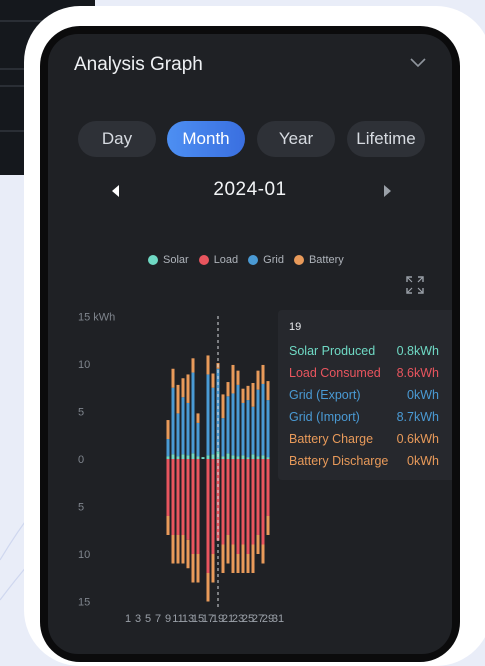 Image resolution: width=485 pixels, height=666 pixels. Describe the element at coordinates (364, 351) in the screenshot. I see `tooltip-row: Solar Produced 0.8kWh` at that location.